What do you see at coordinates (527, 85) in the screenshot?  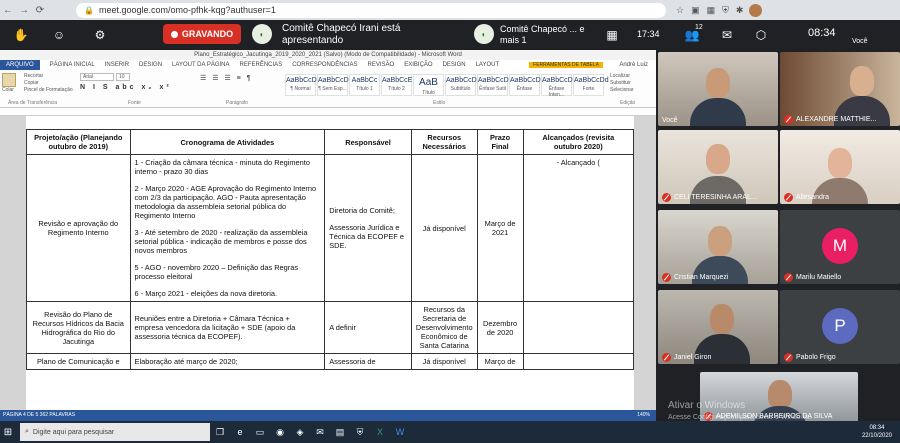 I see `style-emphasis: AaBbCcDd Ênfase` at bounding box center [527, 85].